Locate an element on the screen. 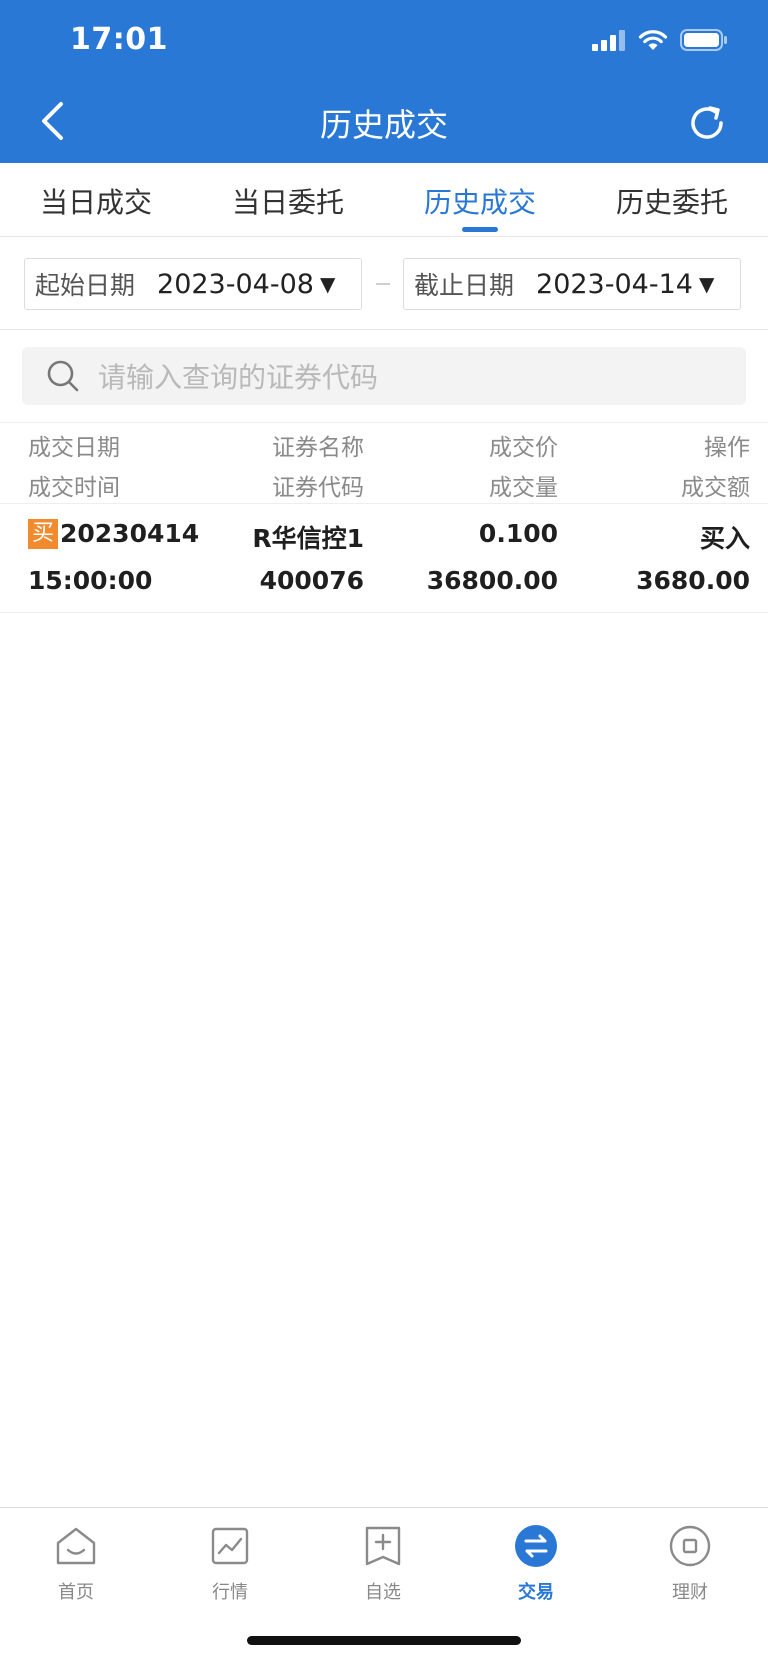  refresh-button is located at coordinates (707, 123).